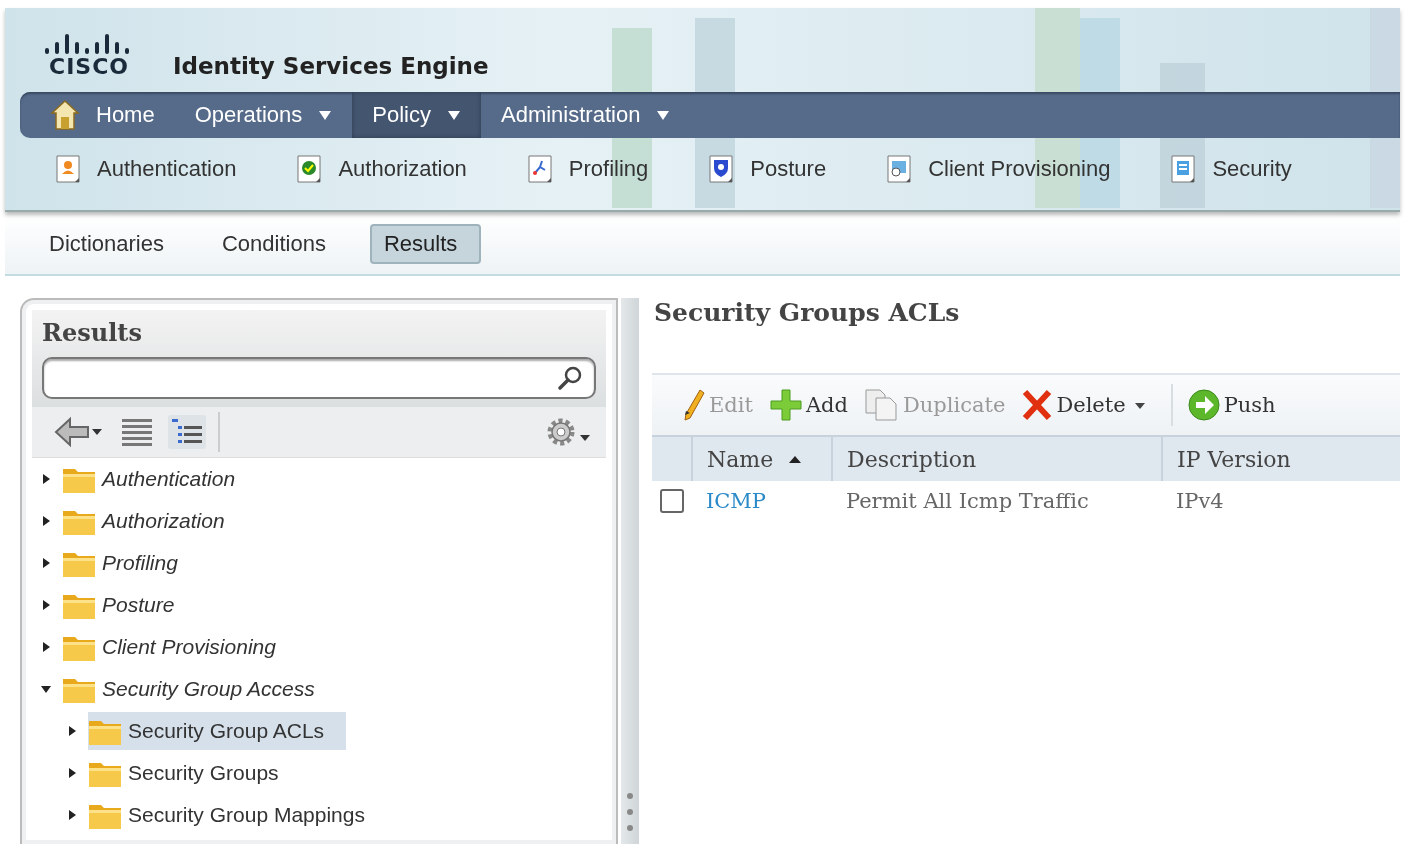 This screenshot has height=852, width=1410. I want to click on back-arrow-icon, so click(79, 432).